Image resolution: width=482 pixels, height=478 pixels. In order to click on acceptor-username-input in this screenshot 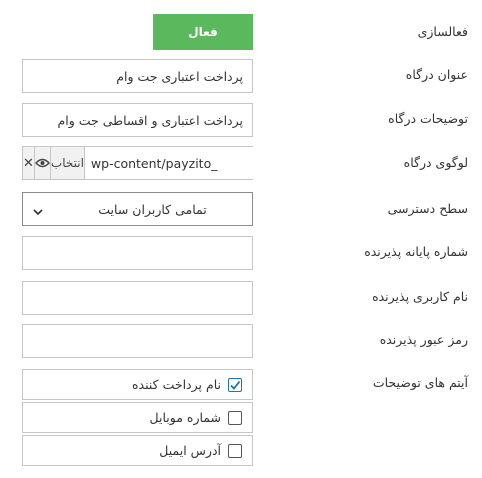, I will do `click(137, 298)`.